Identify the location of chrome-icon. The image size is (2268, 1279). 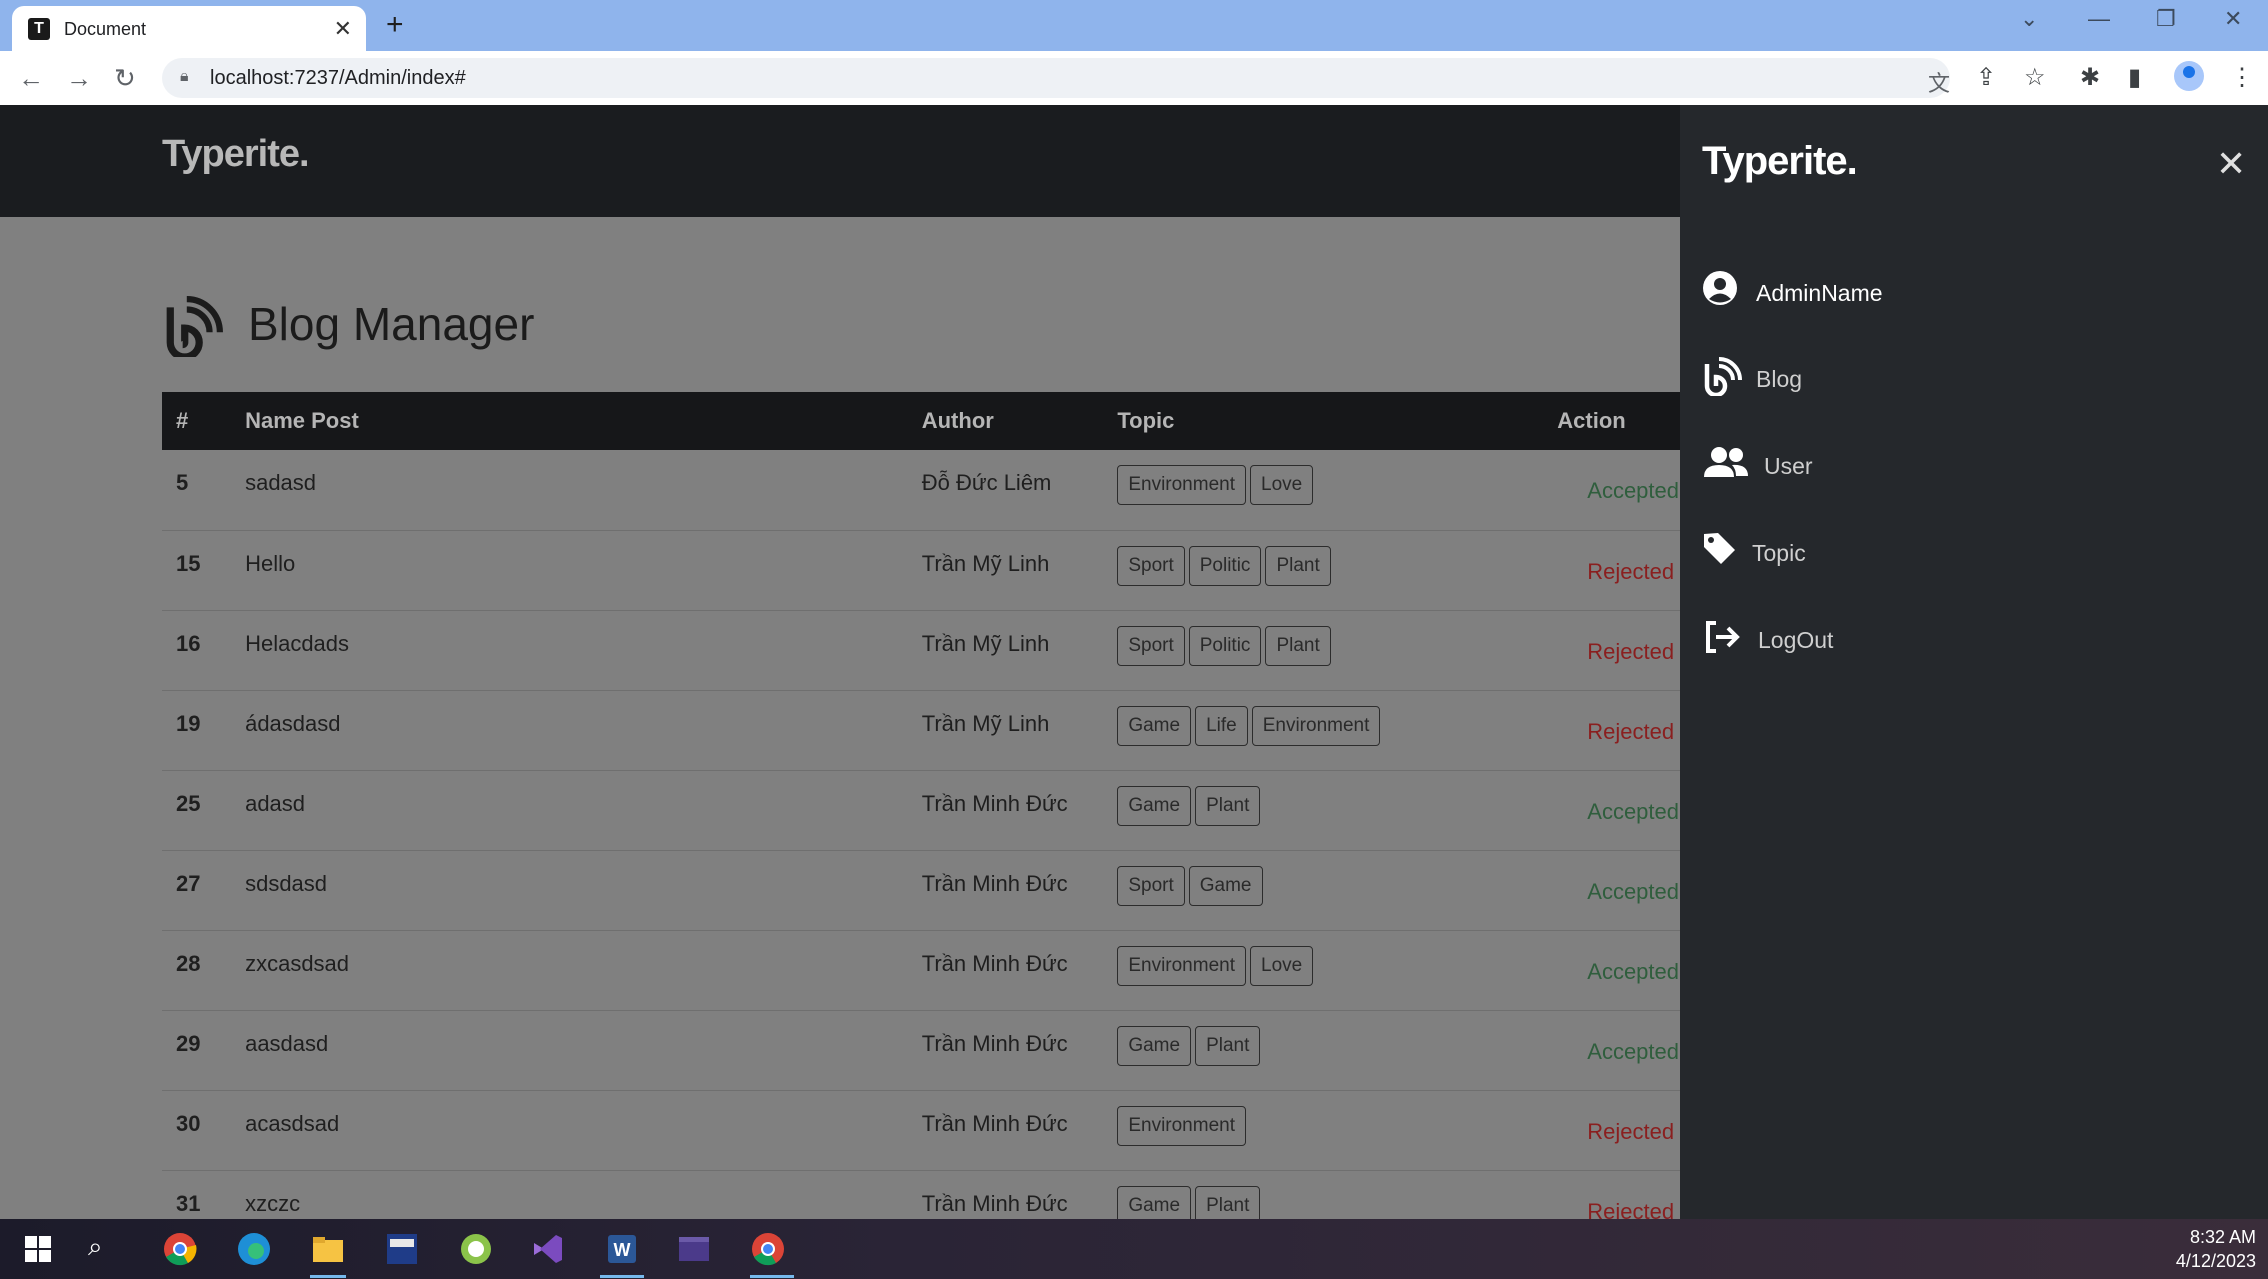
(180, 1249).